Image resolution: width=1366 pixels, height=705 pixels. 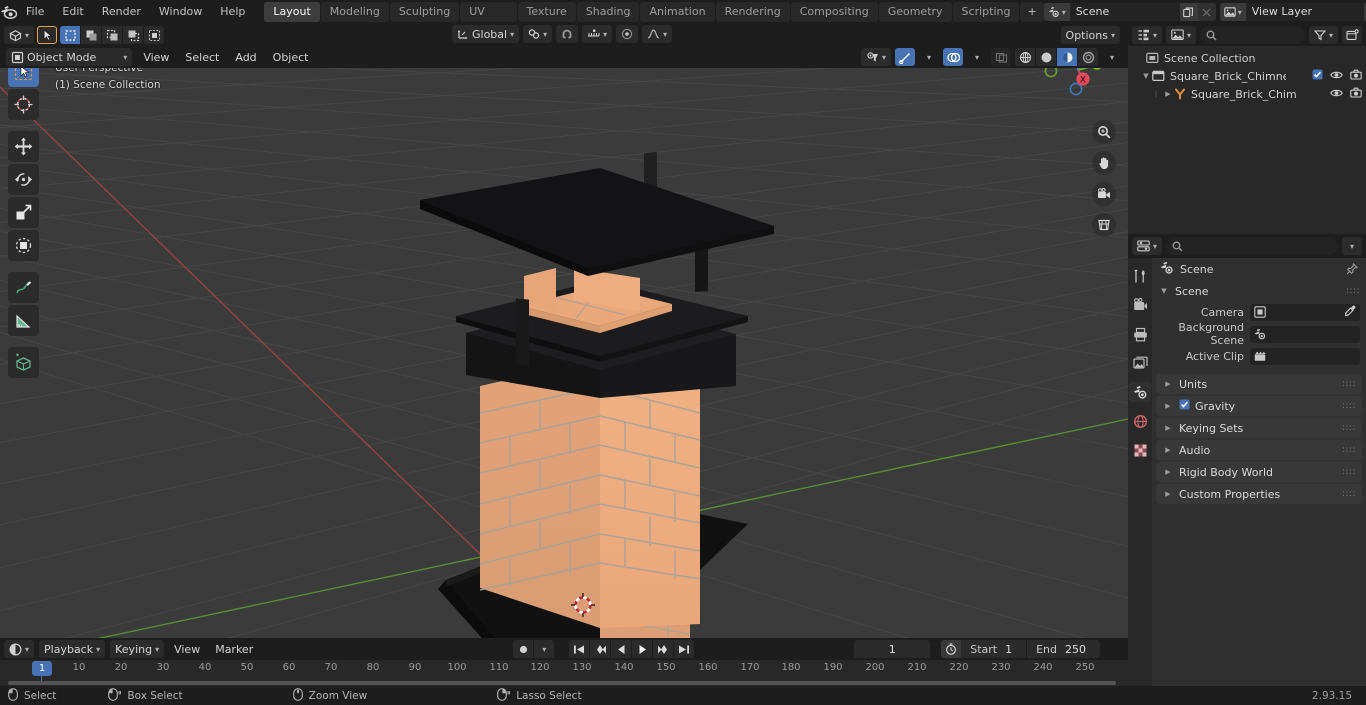 I want to click on outliner-funnel-icon: ▾, so click(x=1323, y=35).